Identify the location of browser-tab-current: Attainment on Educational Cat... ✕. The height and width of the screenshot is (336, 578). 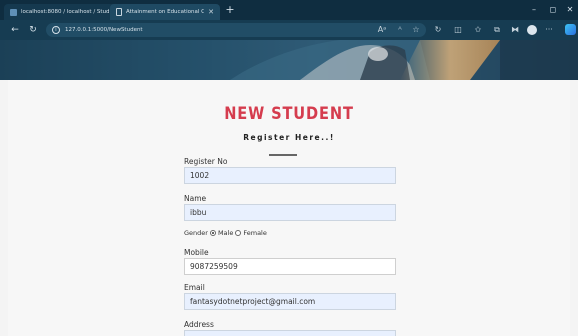
(165, 12).